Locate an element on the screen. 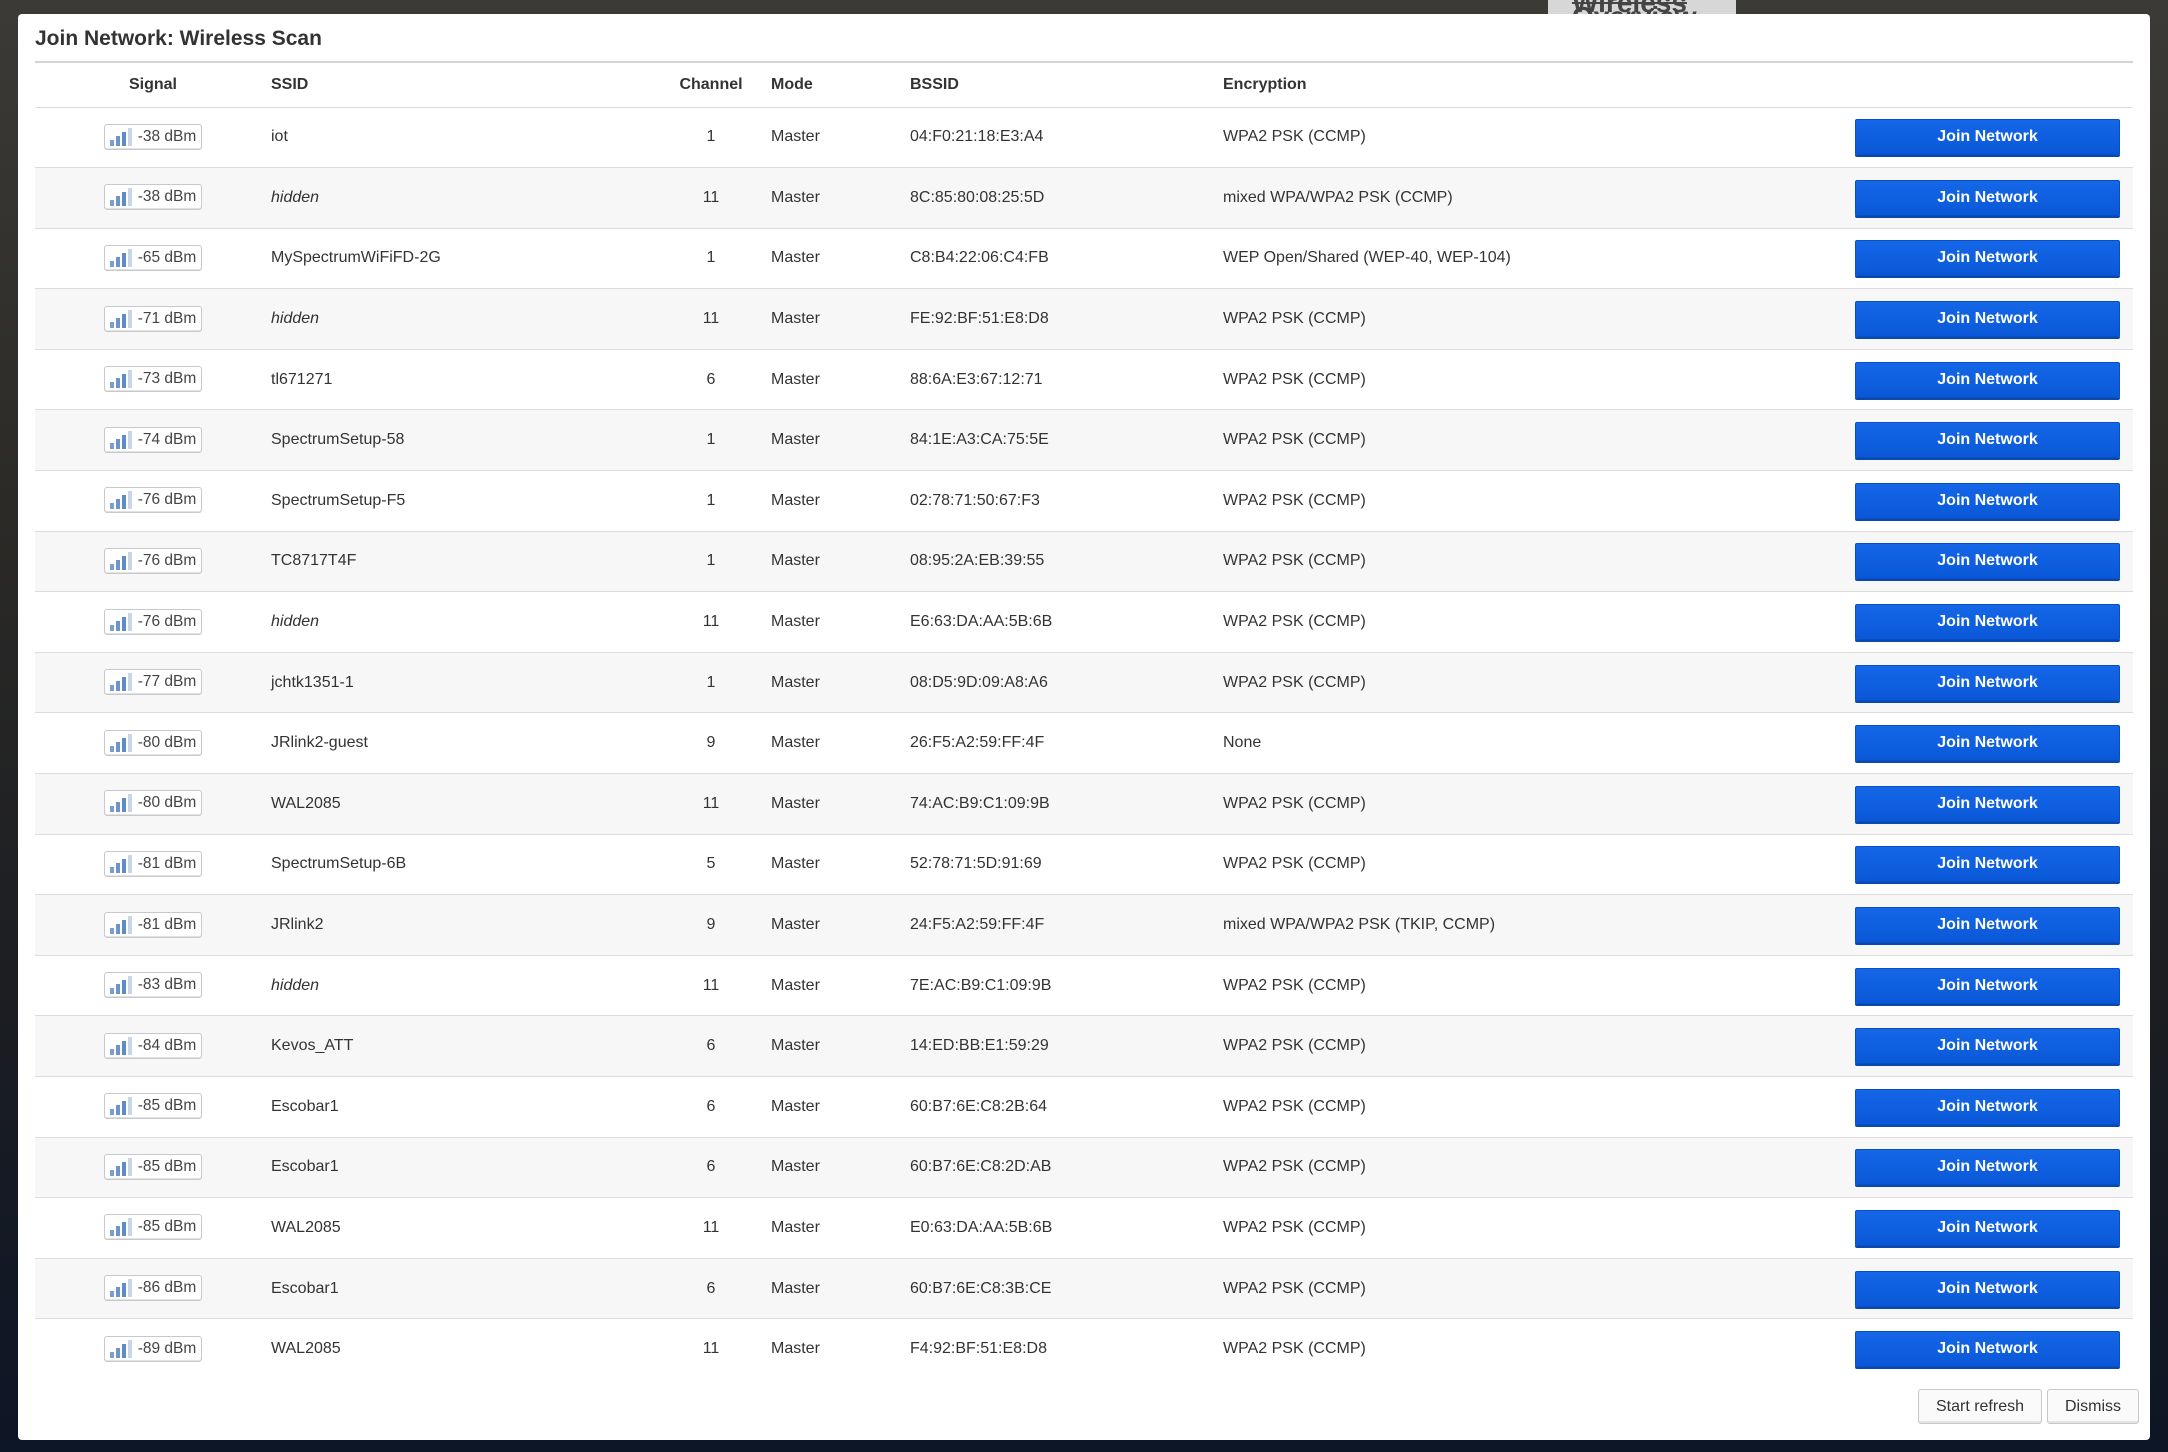 This screenshot has height=1452, width=2168. signal-badge: -83 dBm is located at coordinates (153, 985).